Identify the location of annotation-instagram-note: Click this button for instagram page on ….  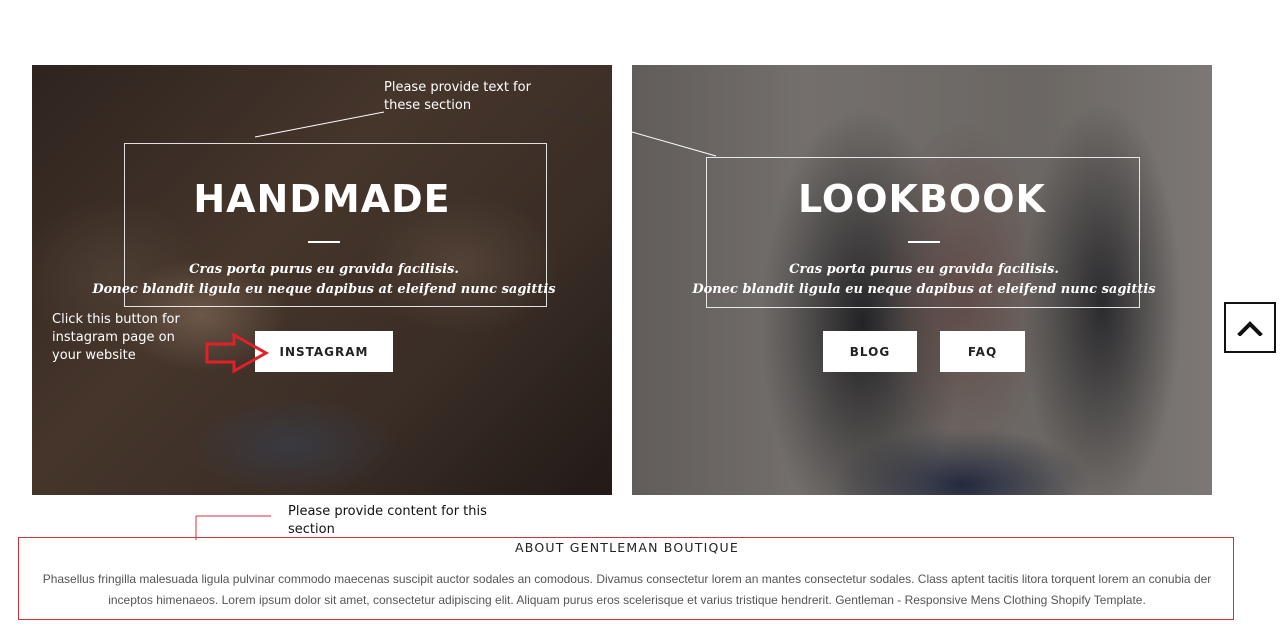
(116, 337).